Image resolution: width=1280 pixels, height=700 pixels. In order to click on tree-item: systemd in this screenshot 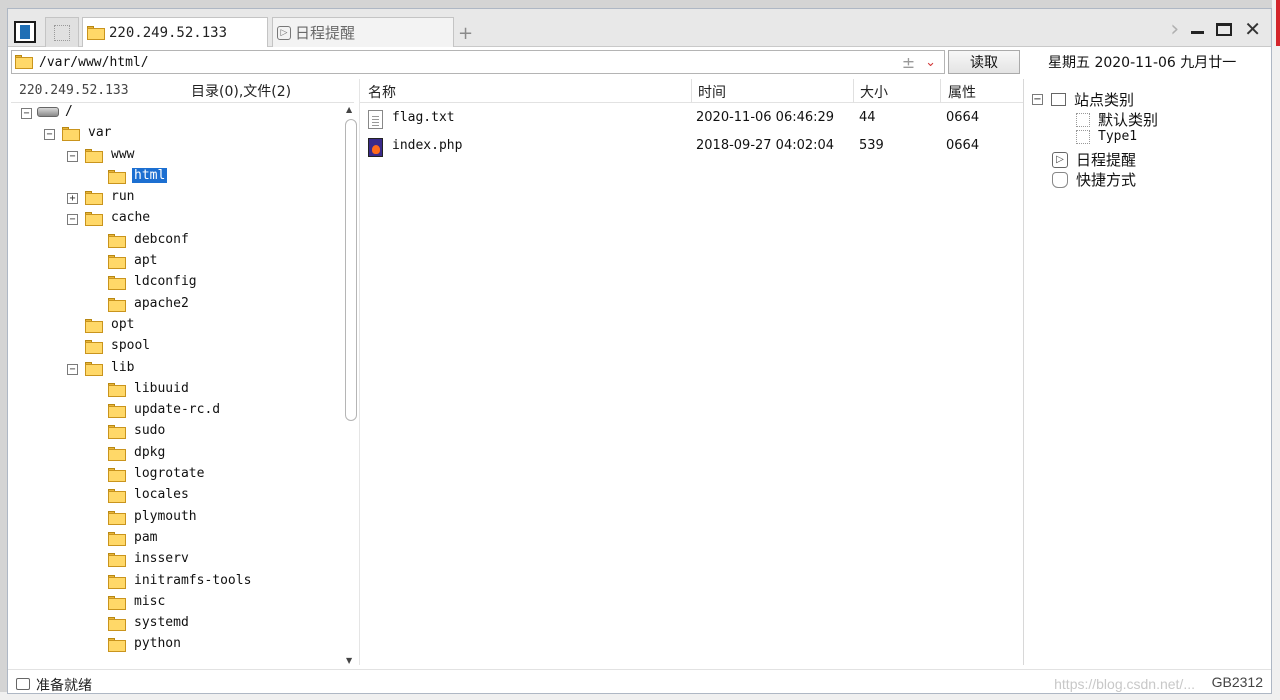, I will do `click(177, 624)`.